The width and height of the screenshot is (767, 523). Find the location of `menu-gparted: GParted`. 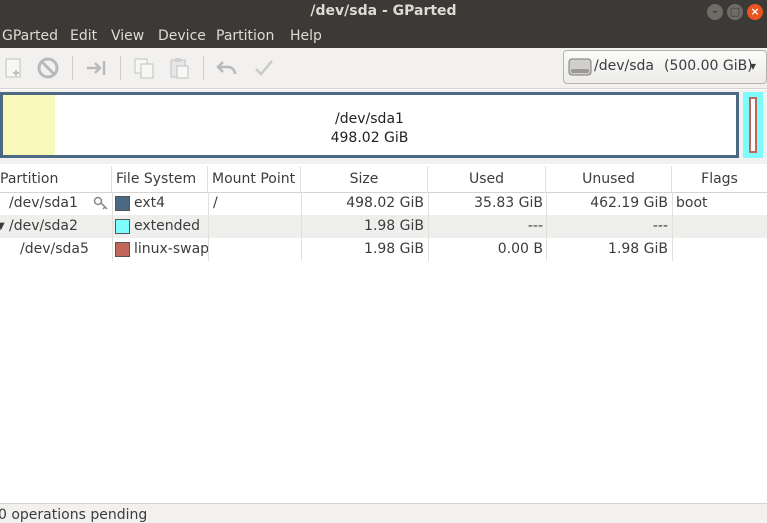

menu-gparted: GParted is located at coordinates (30, 36).